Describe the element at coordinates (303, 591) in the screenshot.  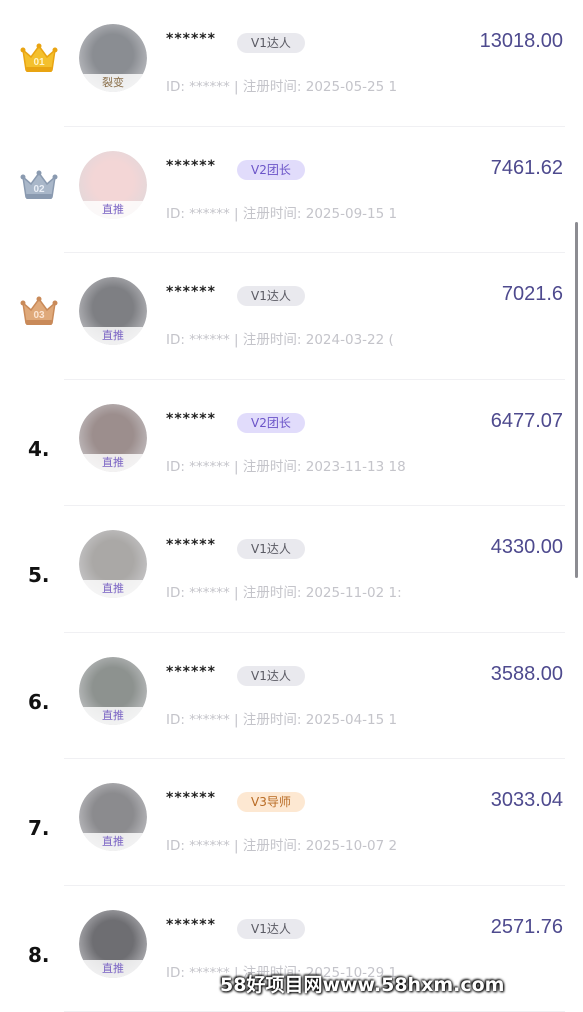
I see `user-meta: ID: ****** | 注册时间: 2025-11-02 1:` at that location.